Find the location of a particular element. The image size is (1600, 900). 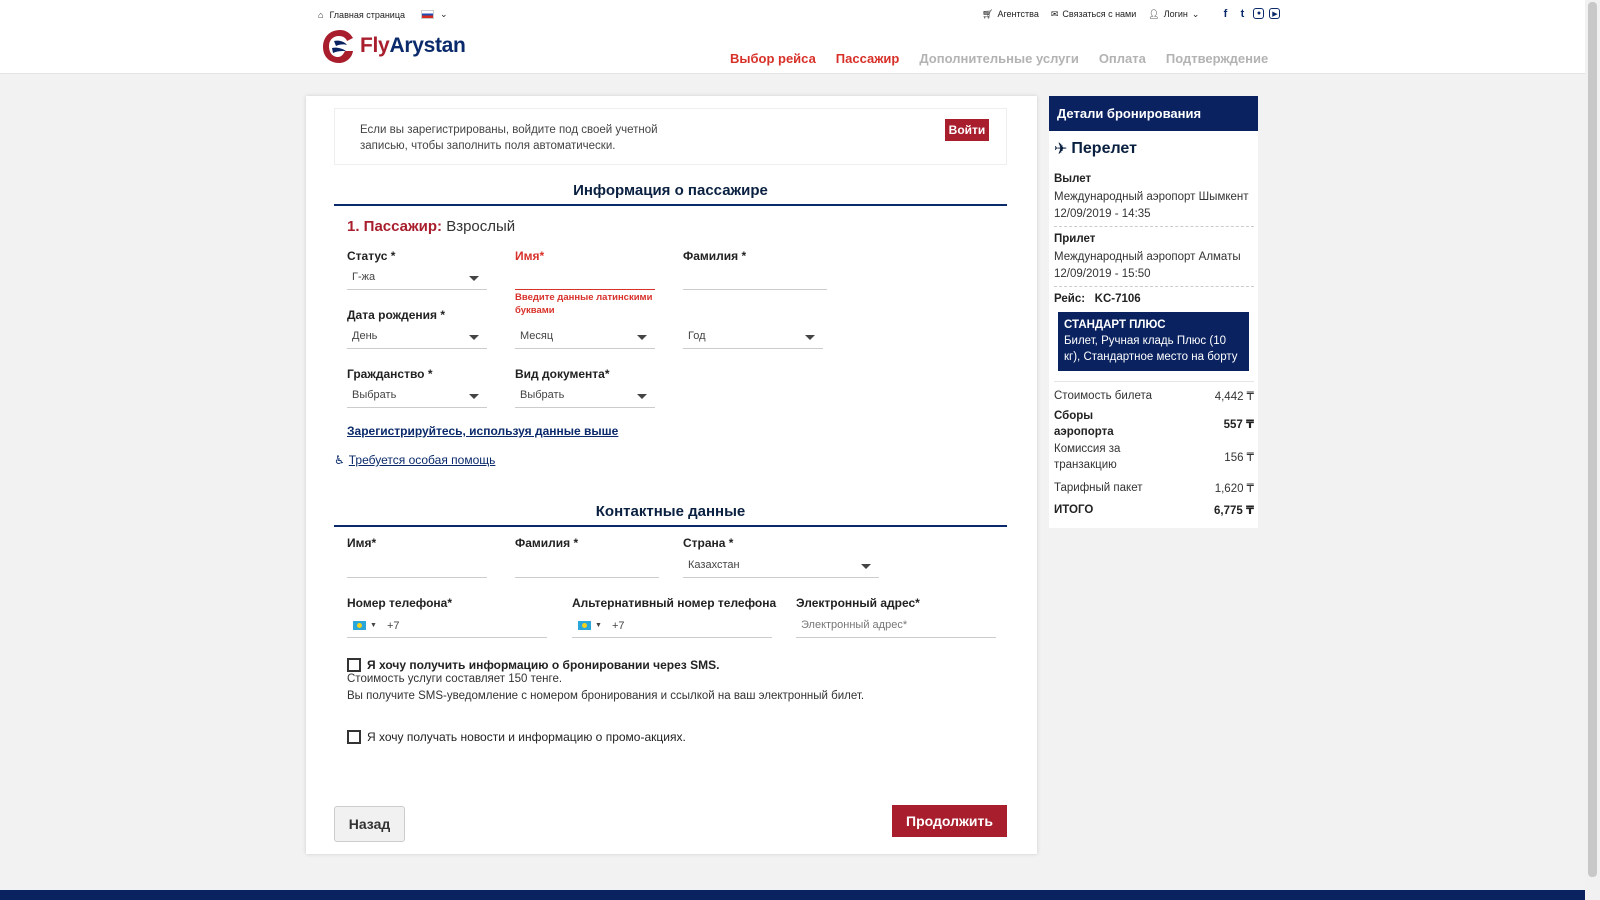

doc-type-label: Вид документа* is located at coordinates (562, 374).